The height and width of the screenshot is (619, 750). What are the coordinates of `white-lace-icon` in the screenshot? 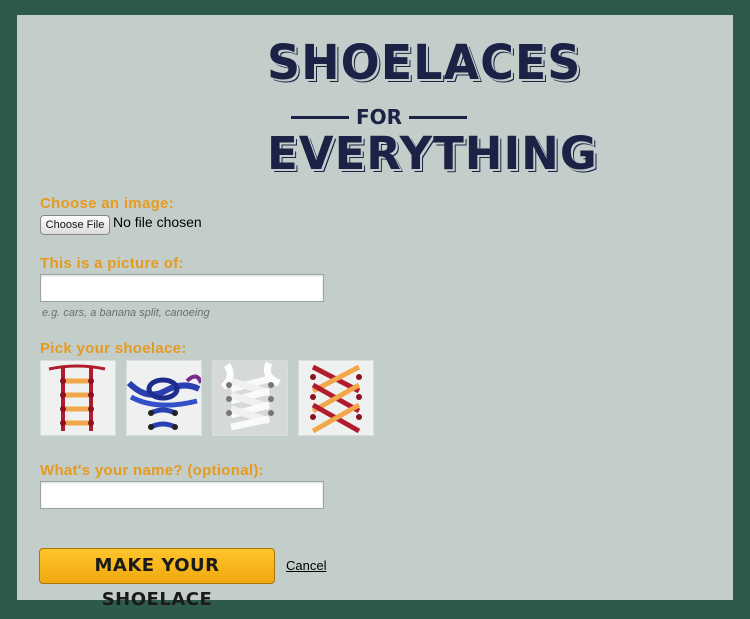 It's located at (250, 398).